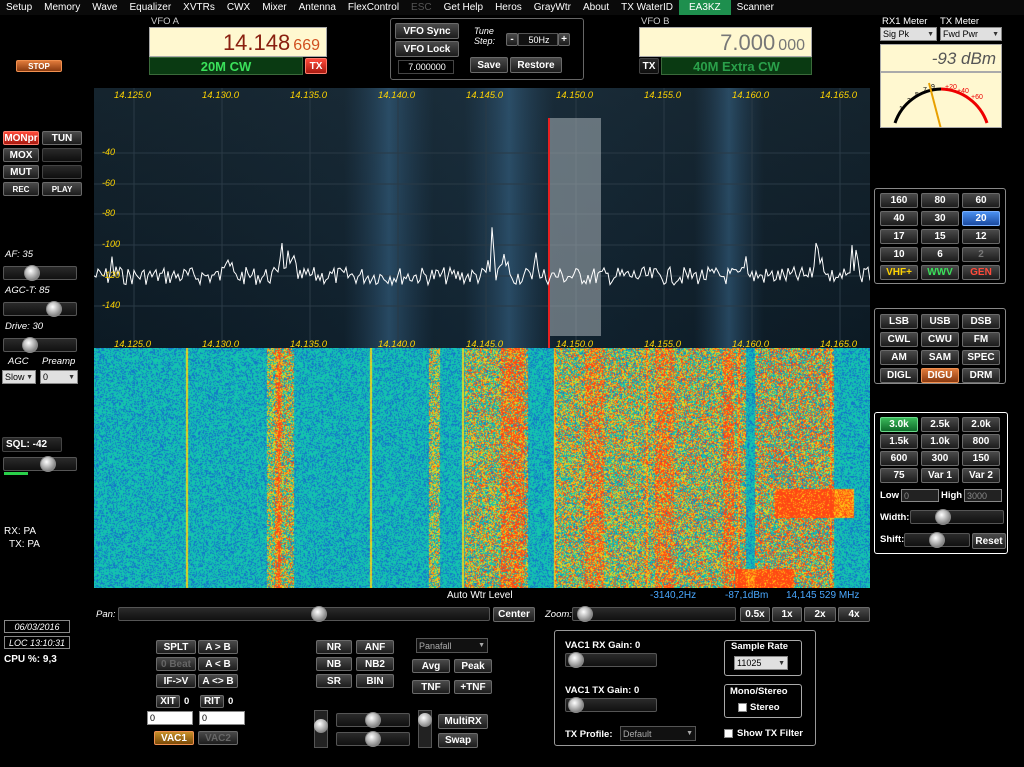  I want to click on plus-tnf-button: +TNF, so click(473, 687).